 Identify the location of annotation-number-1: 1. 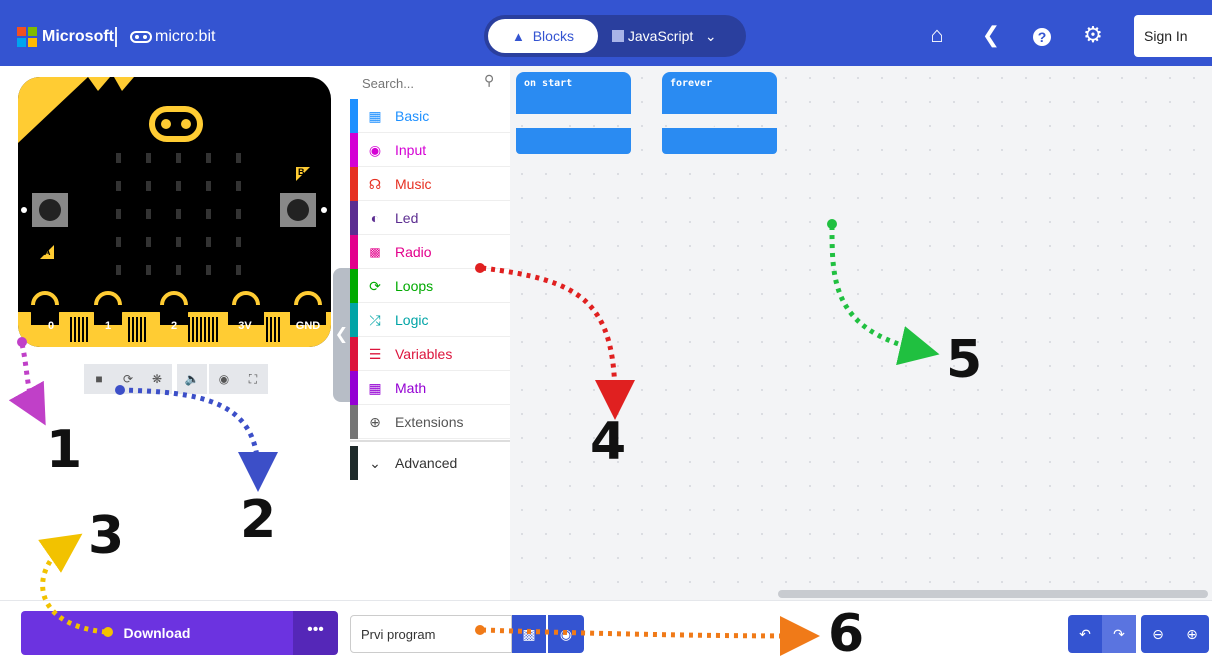
(64, 450).